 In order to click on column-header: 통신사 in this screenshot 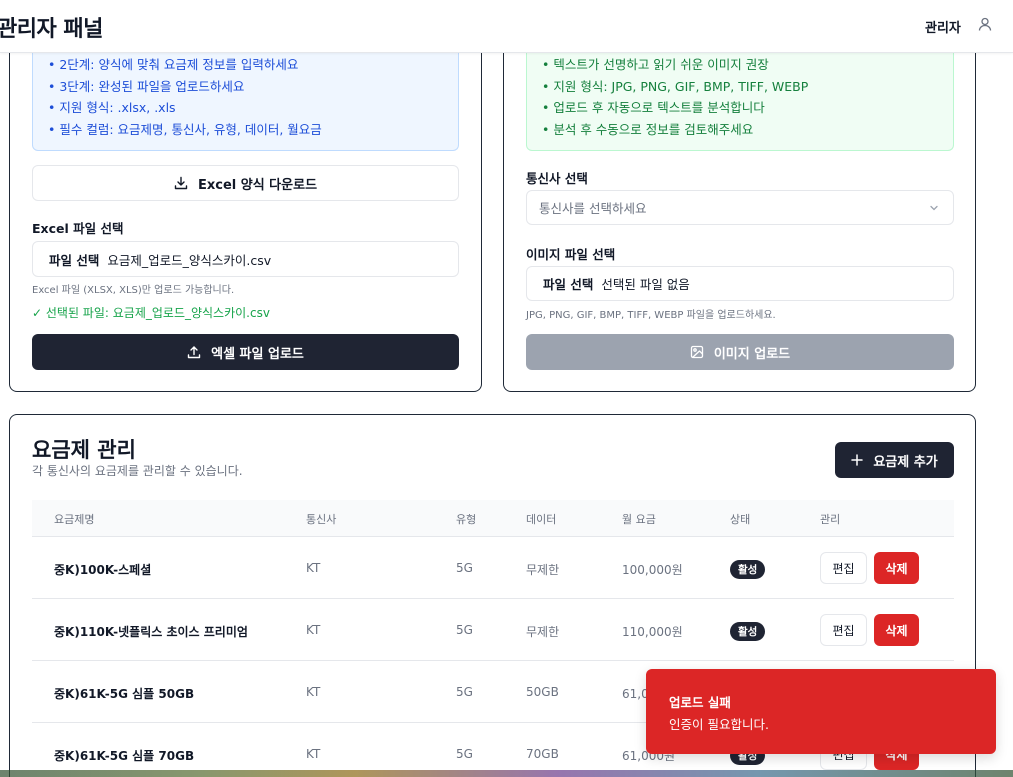, I will do `click(321, 519)`.